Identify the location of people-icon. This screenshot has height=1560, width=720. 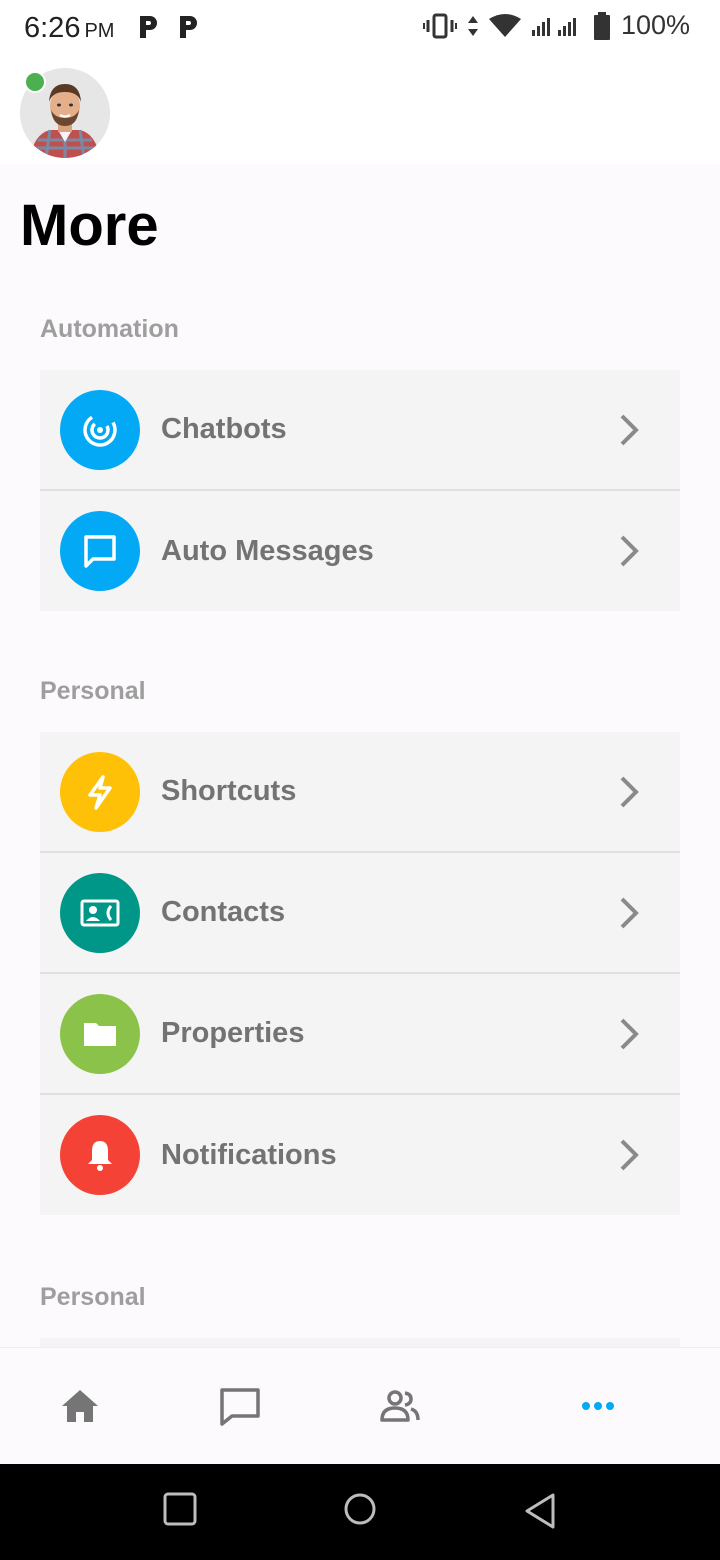
(400, 1406).